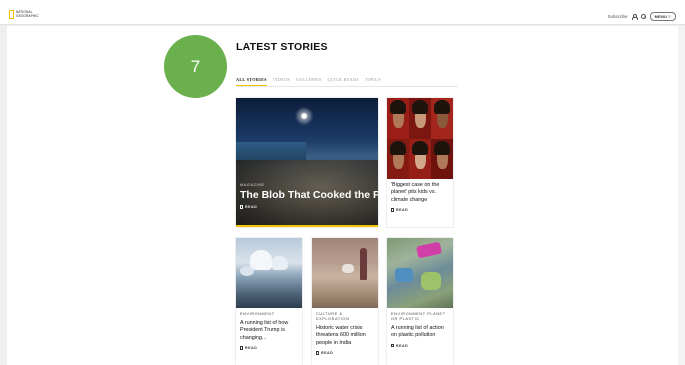 This screenshot has height=365, width=685. I want to click on logo-line-2: GEOGRAPHIC, so click(27, 15).